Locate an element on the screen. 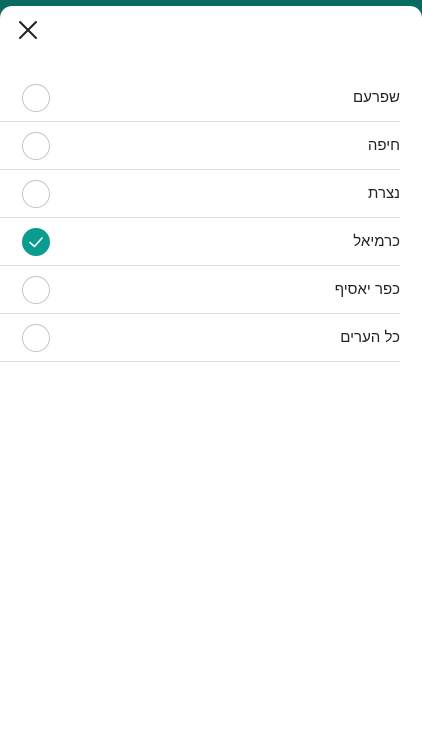 Image resolution: width=422 pixels, height=750 pixels. close-button is located at coordinates (28, 30).